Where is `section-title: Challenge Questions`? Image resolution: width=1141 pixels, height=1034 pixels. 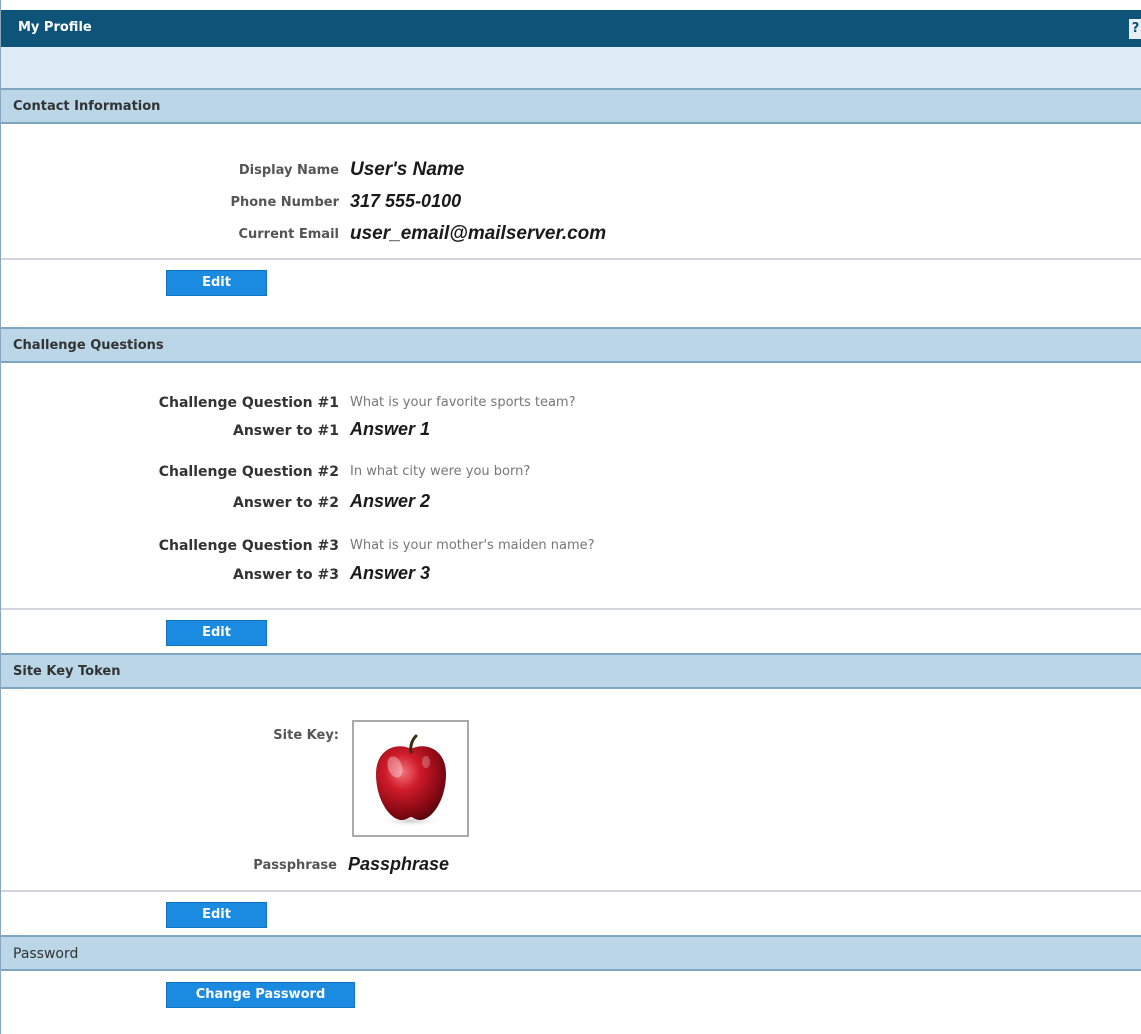 section-title: Challenge Questions is located at coordinates (88, 345).